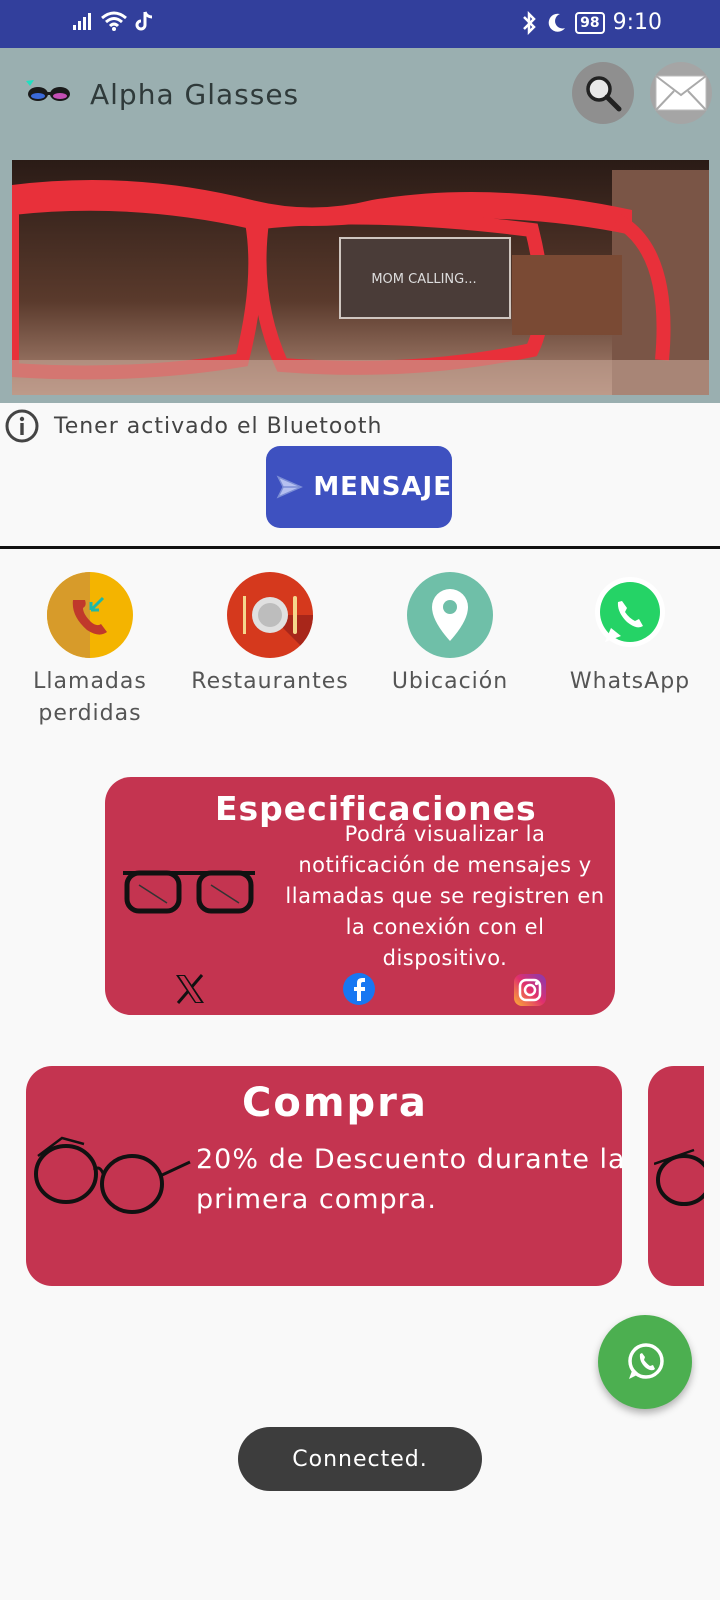 Image resolution: width=720 pixels, height=1600 pixels. I want to click on message-button: MENSAJE, so click(359, 487).